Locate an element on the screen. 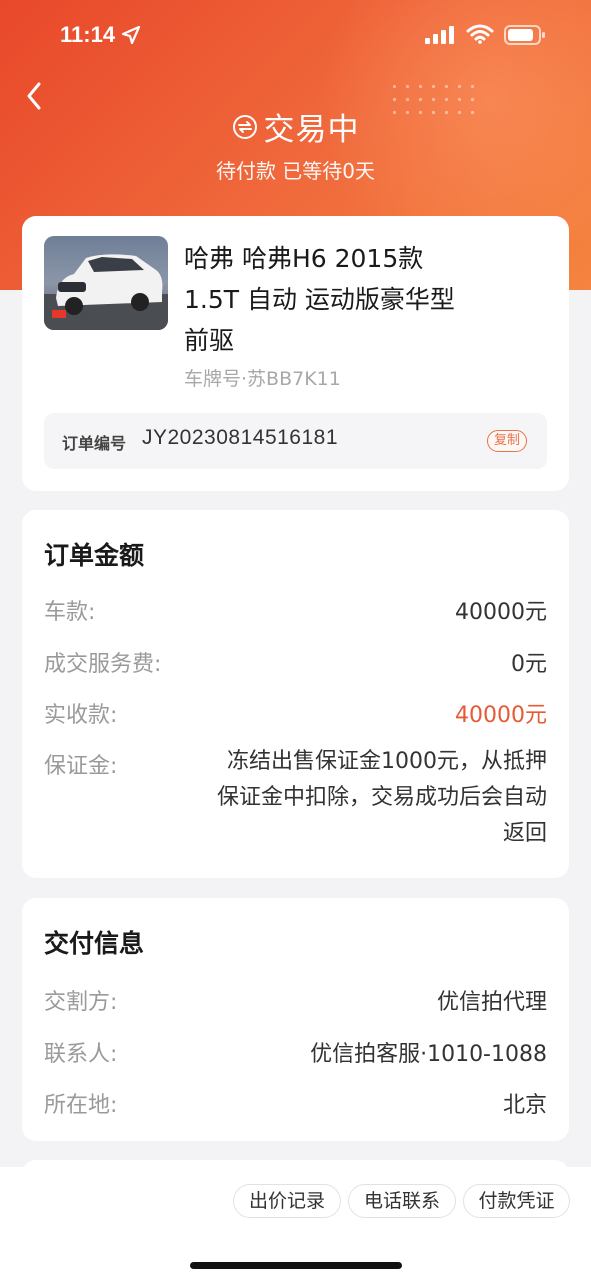 The height and width of the screenshot is (1280, 591). amount-label: 保证金: is located at coordinates (81, 766).